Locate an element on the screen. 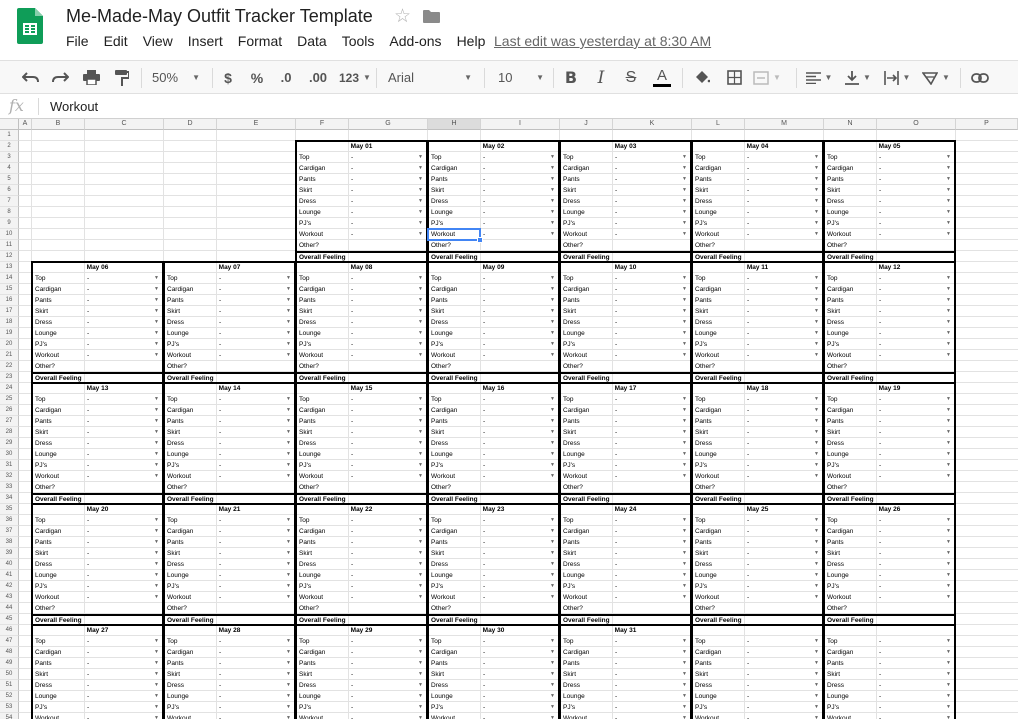 This screenshot has width=1018, height=719. menu-format: Format is located at coordinates (260, 41).